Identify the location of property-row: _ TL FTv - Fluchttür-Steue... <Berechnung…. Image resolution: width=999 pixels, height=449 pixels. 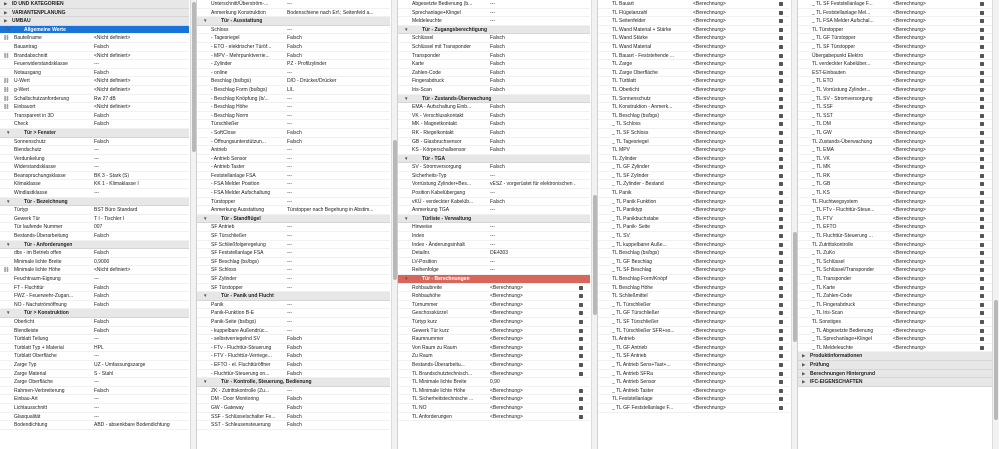
(895, 210).